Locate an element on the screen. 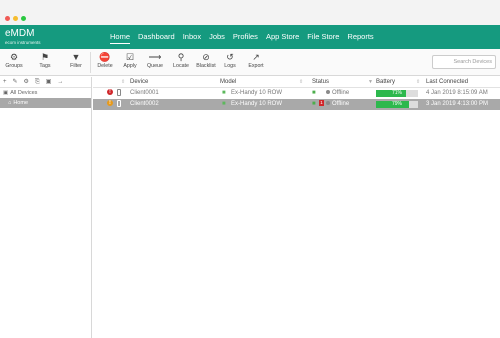 This screenshot has width=500, height=338. queue-button: ⟶ Queue is located at coordinates (155, 61).